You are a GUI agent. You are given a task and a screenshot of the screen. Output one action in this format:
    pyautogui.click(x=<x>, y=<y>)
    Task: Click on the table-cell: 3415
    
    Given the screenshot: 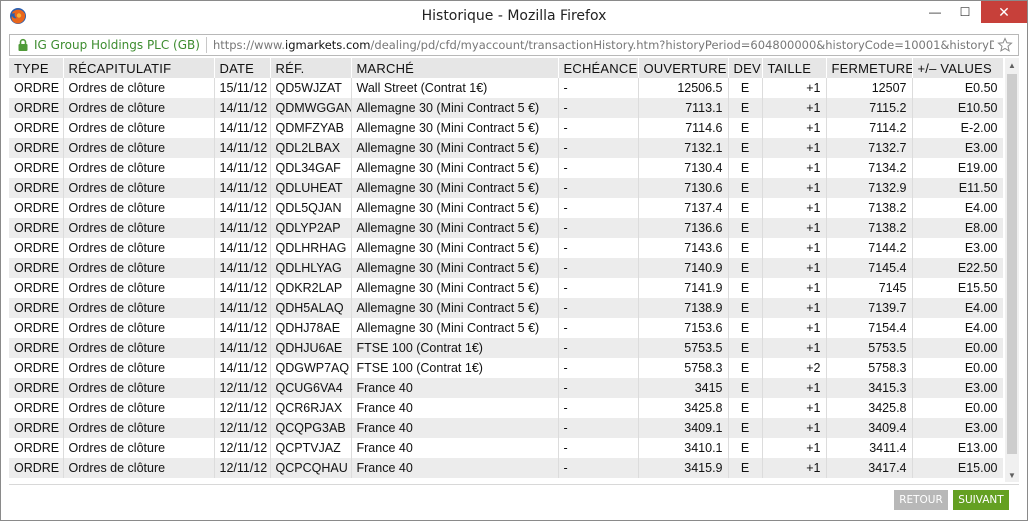 What is the action you would take?
    pyautogui.click(x=683, y=388)
    